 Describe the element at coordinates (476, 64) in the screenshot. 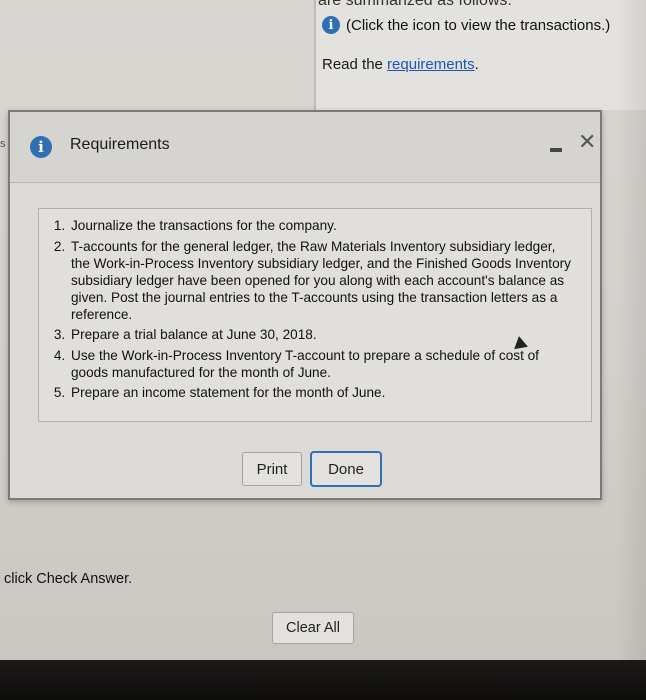

I see `read-suffix: .` at that location.